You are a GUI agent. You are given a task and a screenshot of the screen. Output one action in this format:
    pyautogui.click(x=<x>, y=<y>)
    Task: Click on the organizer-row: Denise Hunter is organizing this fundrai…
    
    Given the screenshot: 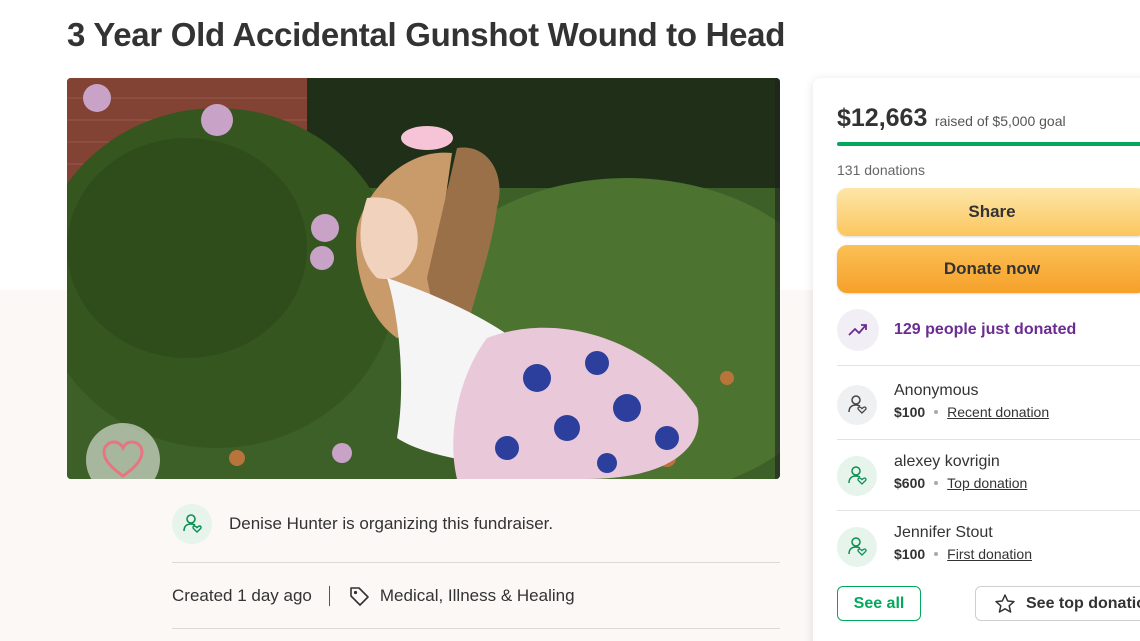 What is the action you would take?
    pyautogui.click(x=362, y=524)
    